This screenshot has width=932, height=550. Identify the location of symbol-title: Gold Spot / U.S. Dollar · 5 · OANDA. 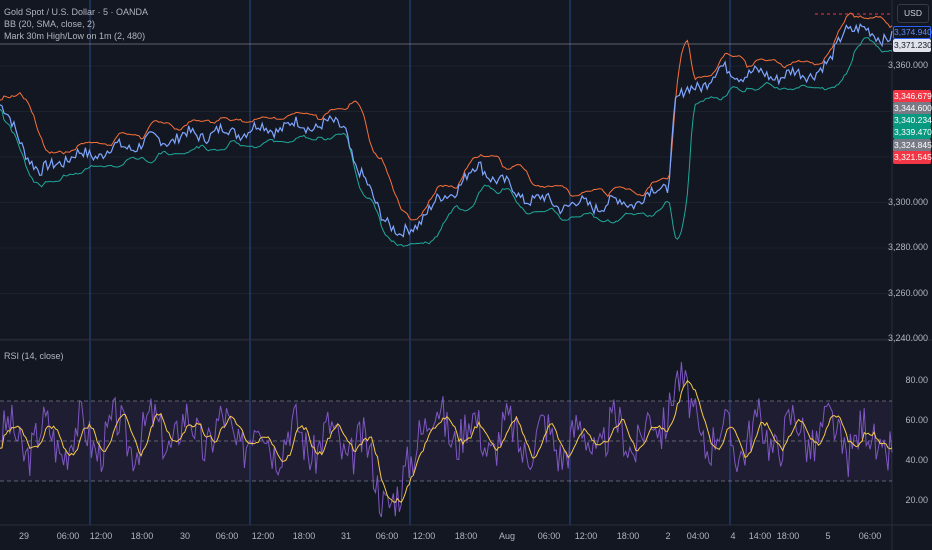
(76, 12).